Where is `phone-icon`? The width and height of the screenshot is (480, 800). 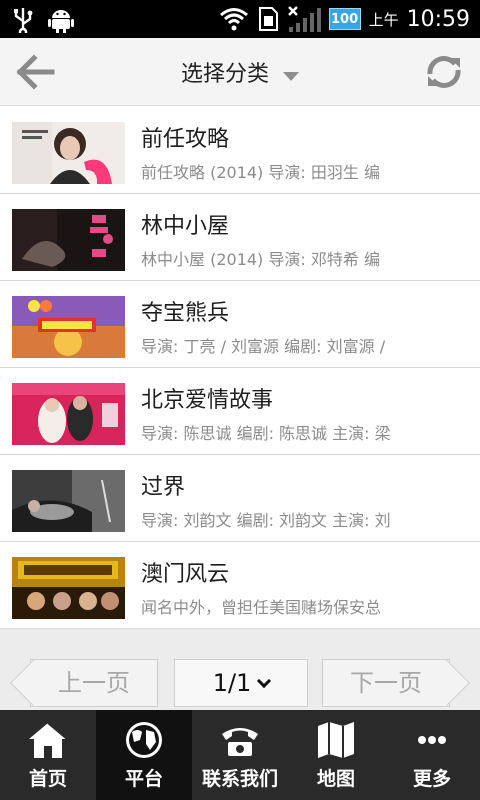
phone-icon is located at coordinates (240, 742).